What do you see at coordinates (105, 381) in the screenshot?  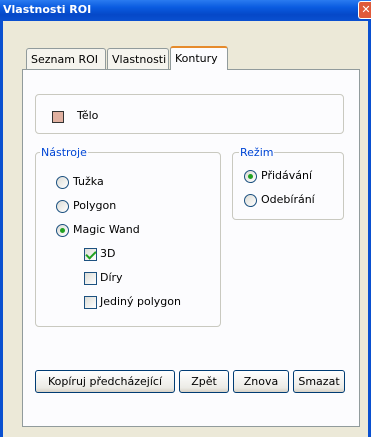 I see `copy-previous-button: Kopíruj předcházející` at bounding box center [105, 381].